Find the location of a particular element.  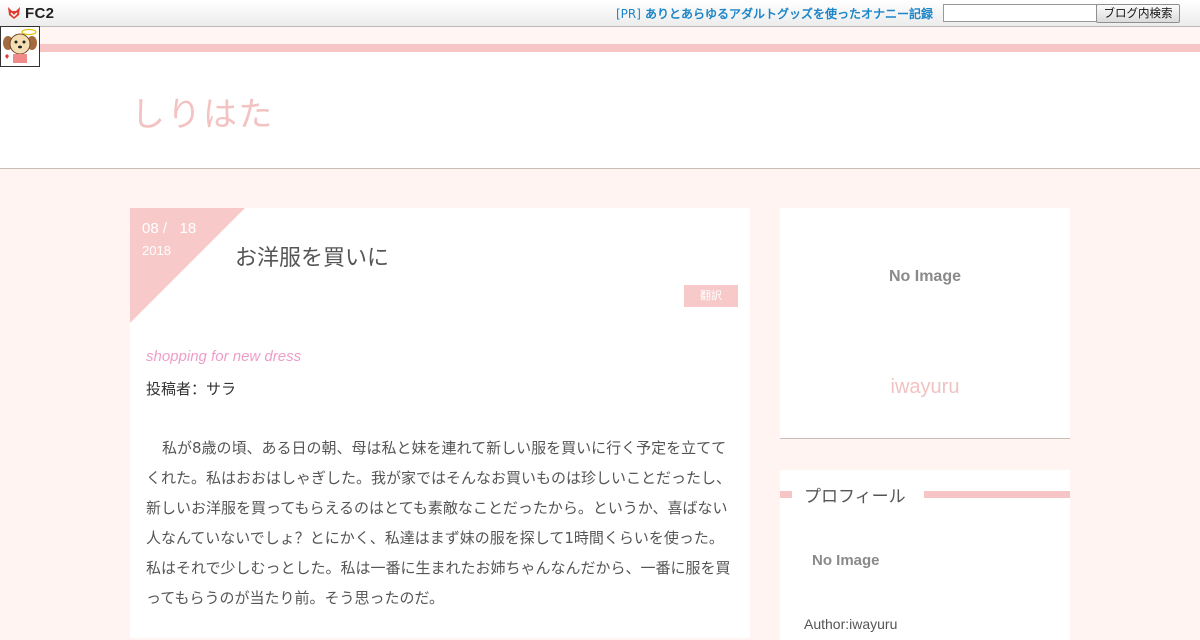

pr-link-text: ありとあらゆるアダルトグッズを使ったオナニー記録 is located at coordinates (788, 14).